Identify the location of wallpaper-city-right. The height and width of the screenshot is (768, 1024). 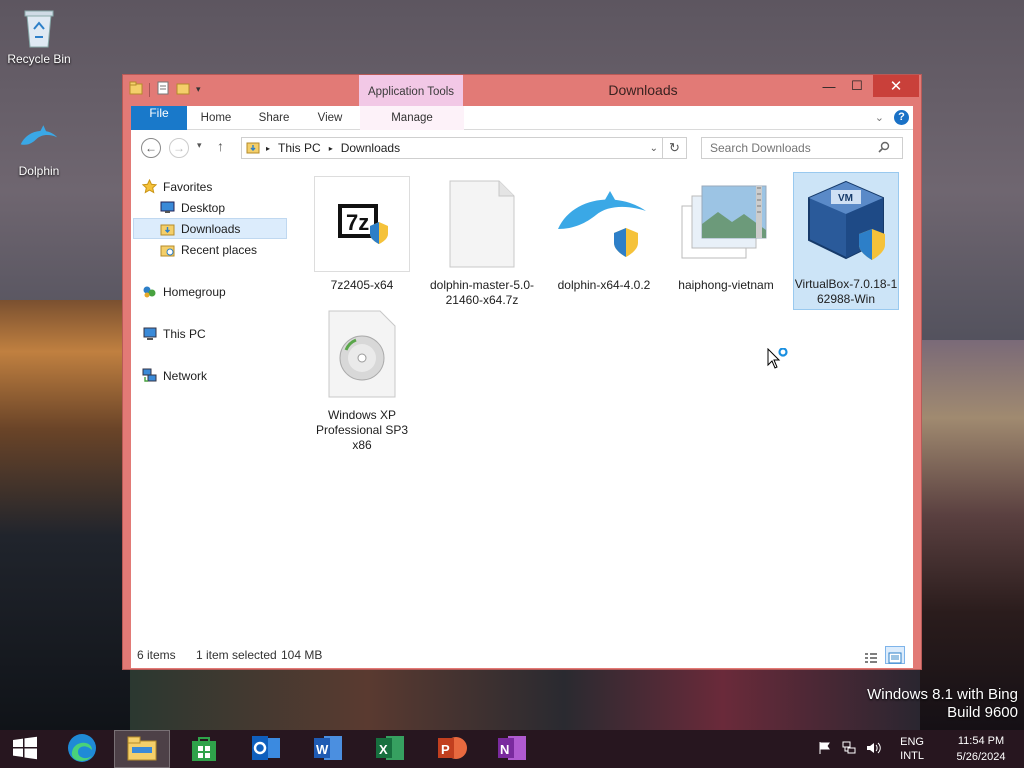
(972, 535).